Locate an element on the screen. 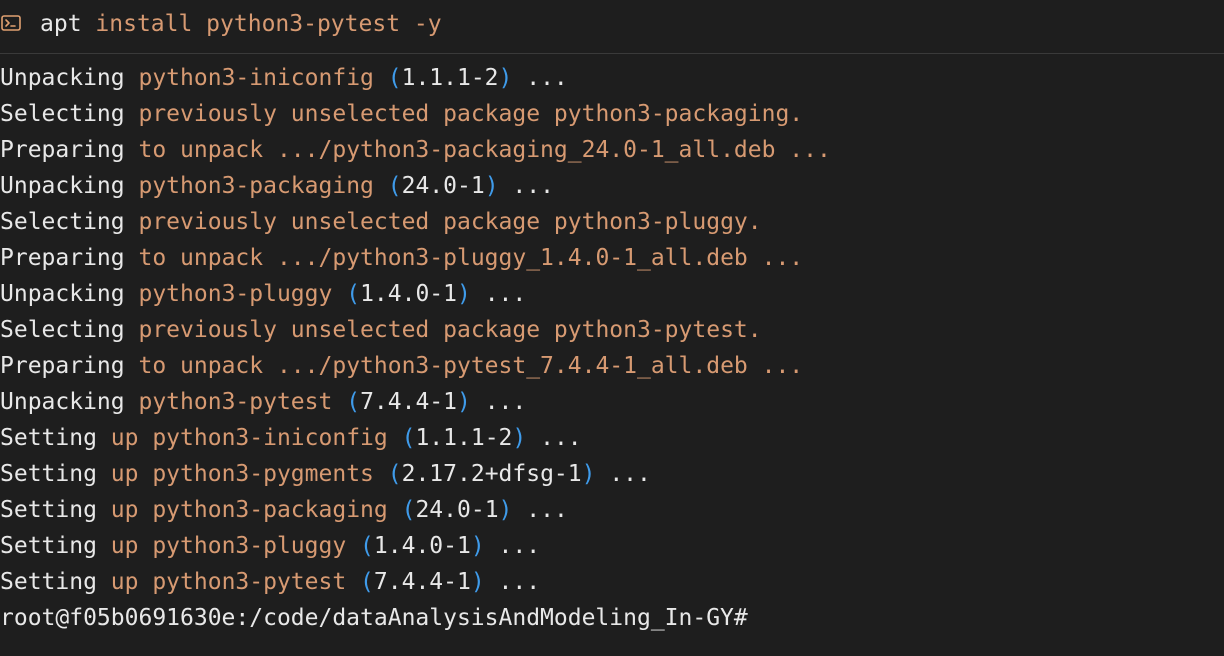  line-text: up python3-pygments is located at coordinates (249, 474).